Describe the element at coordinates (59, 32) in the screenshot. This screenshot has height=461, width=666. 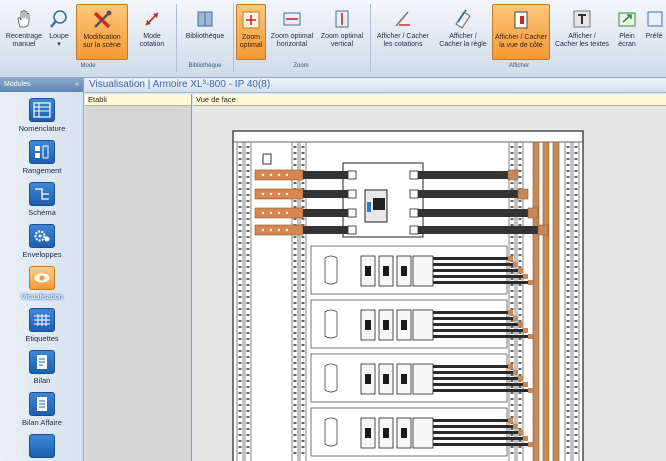
I see `loupe-button: Loupe ▾` at that location.